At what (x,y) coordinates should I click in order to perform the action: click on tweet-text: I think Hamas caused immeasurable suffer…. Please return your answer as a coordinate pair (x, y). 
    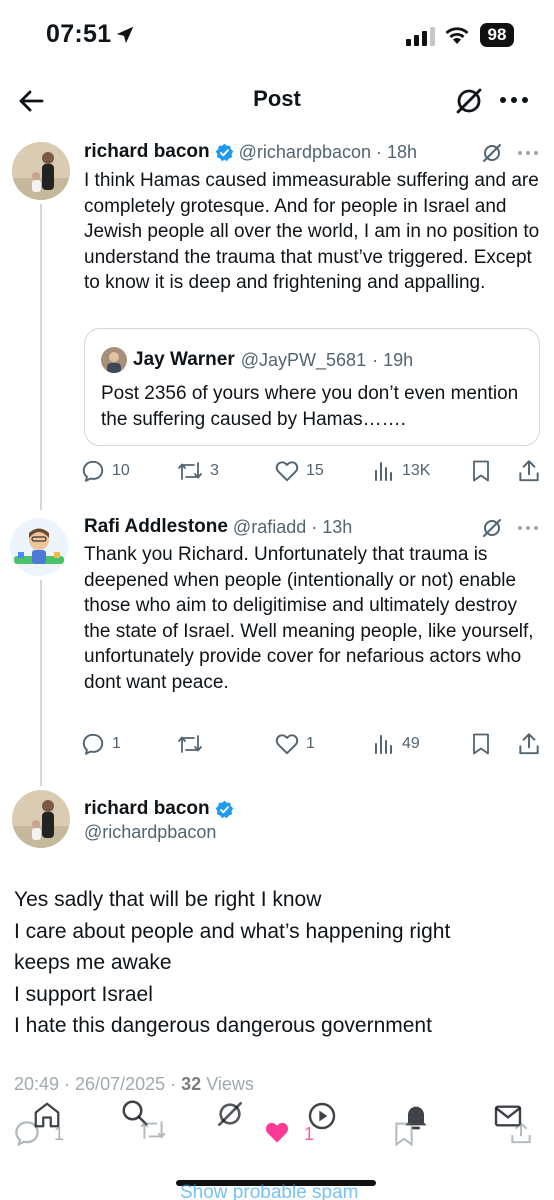
    Looking at the image, I should click on (312, 232).